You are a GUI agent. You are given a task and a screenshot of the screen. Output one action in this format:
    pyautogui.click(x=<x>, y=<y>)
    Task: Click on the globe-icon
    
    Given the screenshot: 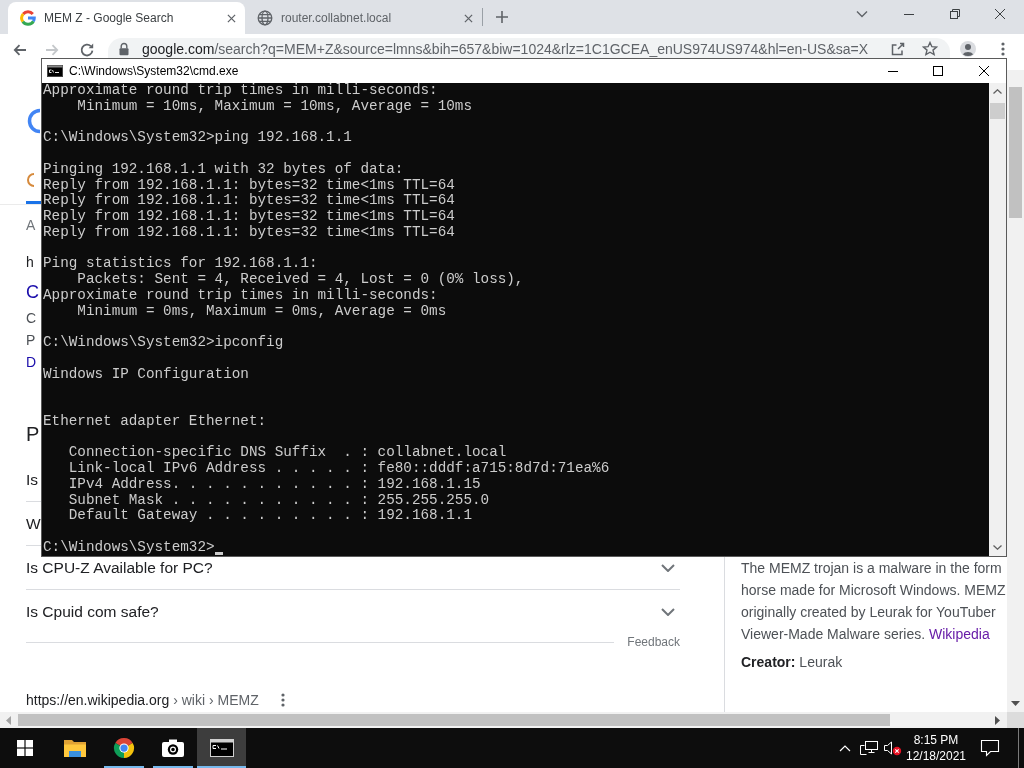 What is the action you would take?
    pyautogui.click(x=265, y=18)
    